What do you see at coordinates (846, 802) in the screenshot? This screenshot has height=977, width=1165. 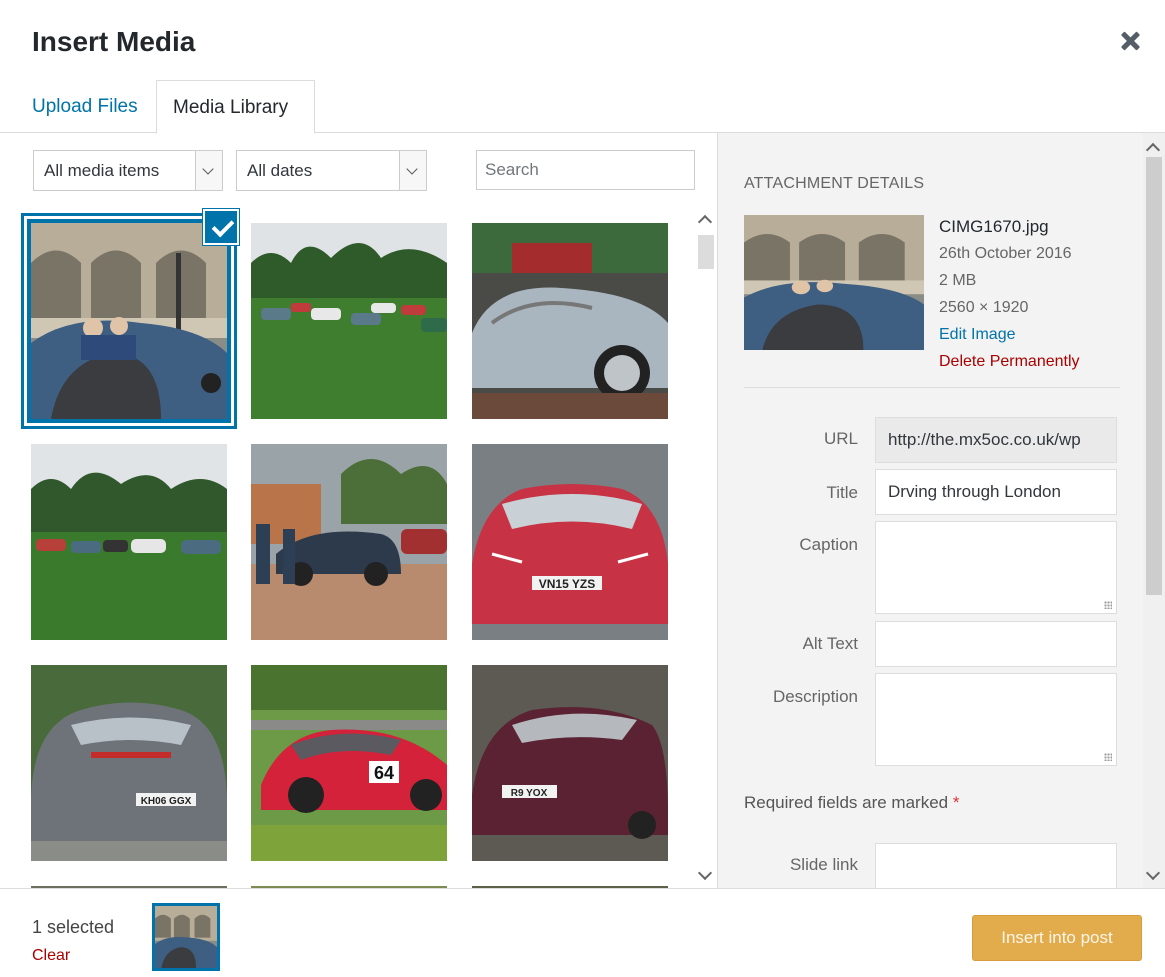 I see `required-note-text: Required fields are marked` at bounding box center [846, 802].